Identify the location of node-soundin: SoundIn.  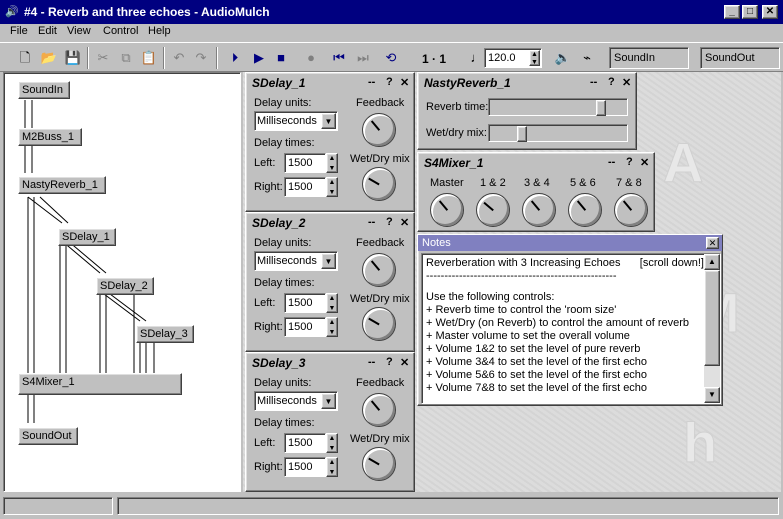
(44, 90).